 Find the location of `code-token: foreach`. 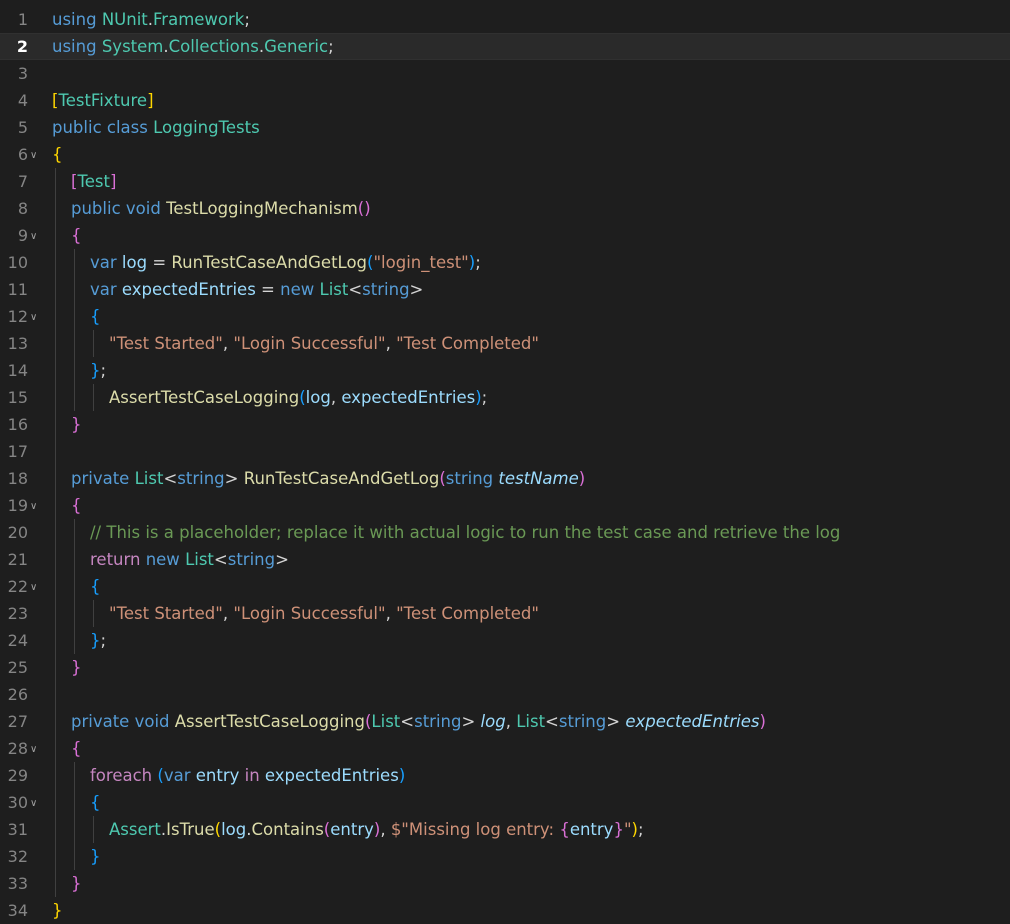

code-token: foreach is located at coordinates (121, 775).